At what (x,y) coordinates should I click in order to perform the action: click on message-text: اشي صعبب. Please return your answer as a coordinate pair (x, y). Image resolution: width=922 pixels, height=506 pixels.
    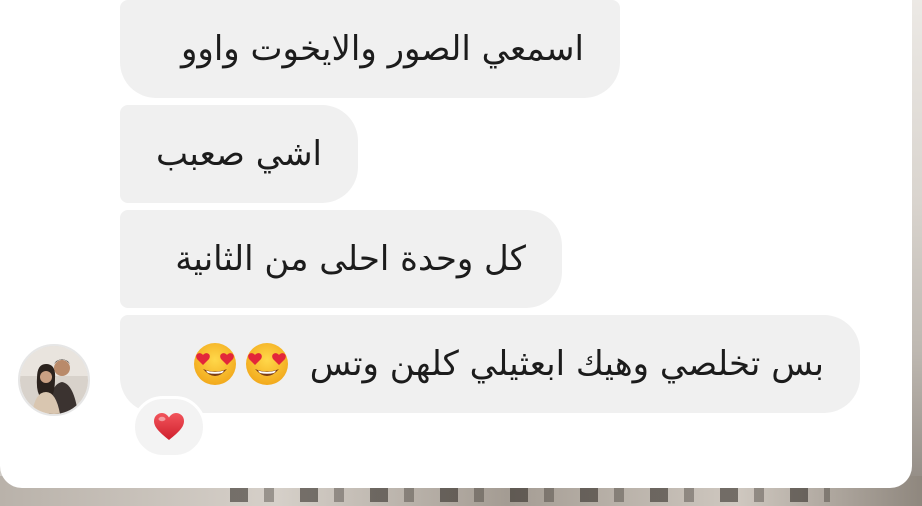
    Looking at the image, I should click on (239, 154).